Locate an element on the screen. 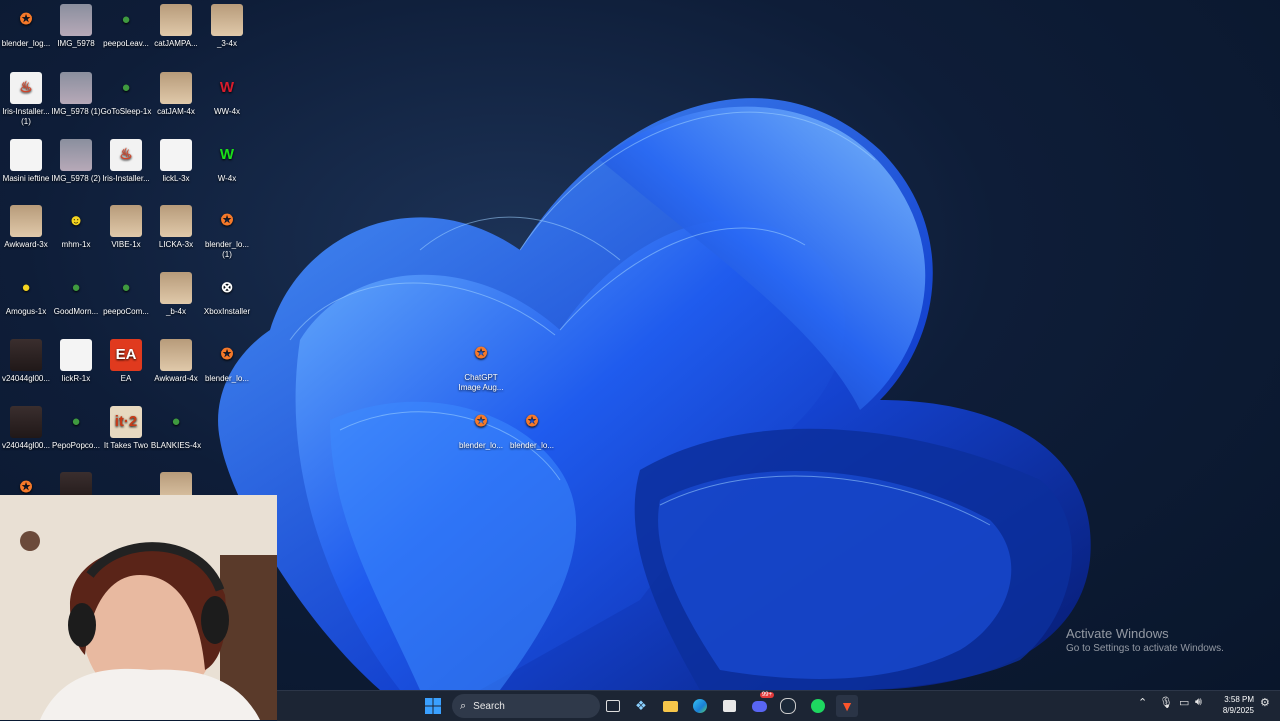  desktop-icon-iris-installer-1: ♨ Iris-Installer... (1) is located at coordinates (26, 99).